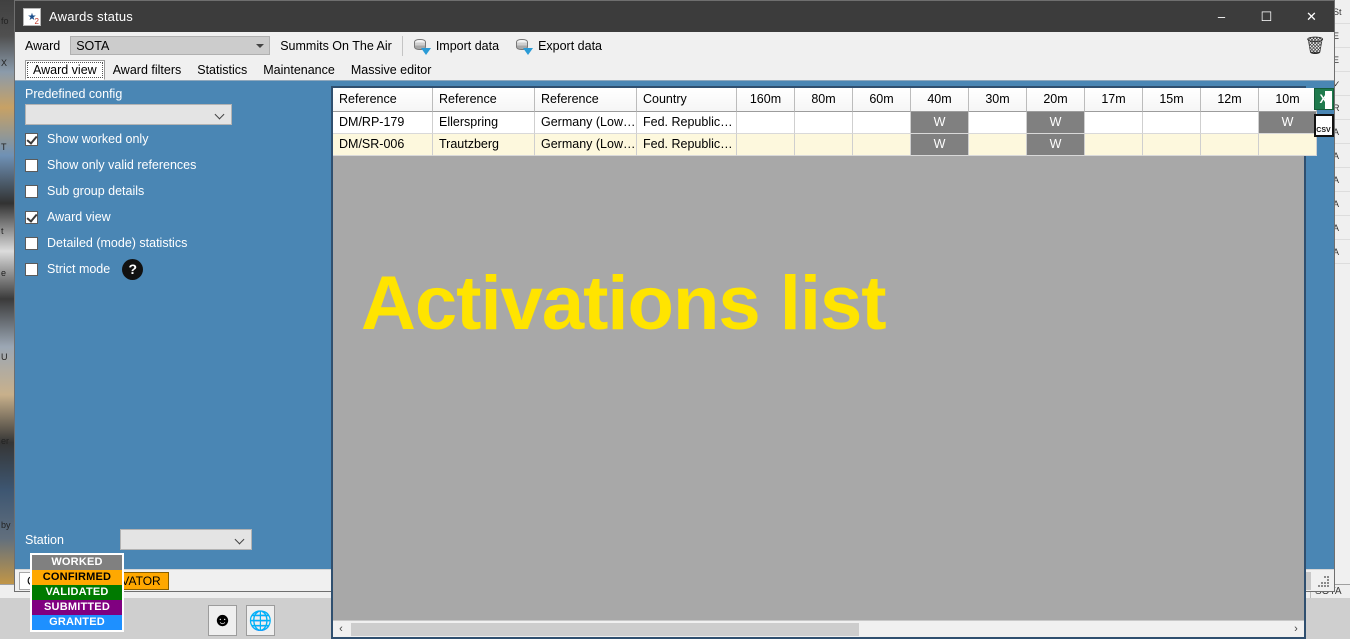 The image size is (1350, 639). What do you see at coordinates (260, 620) in the screenshot?
I see `world-globe-button: 🌐` at bounding box center [260, 620].